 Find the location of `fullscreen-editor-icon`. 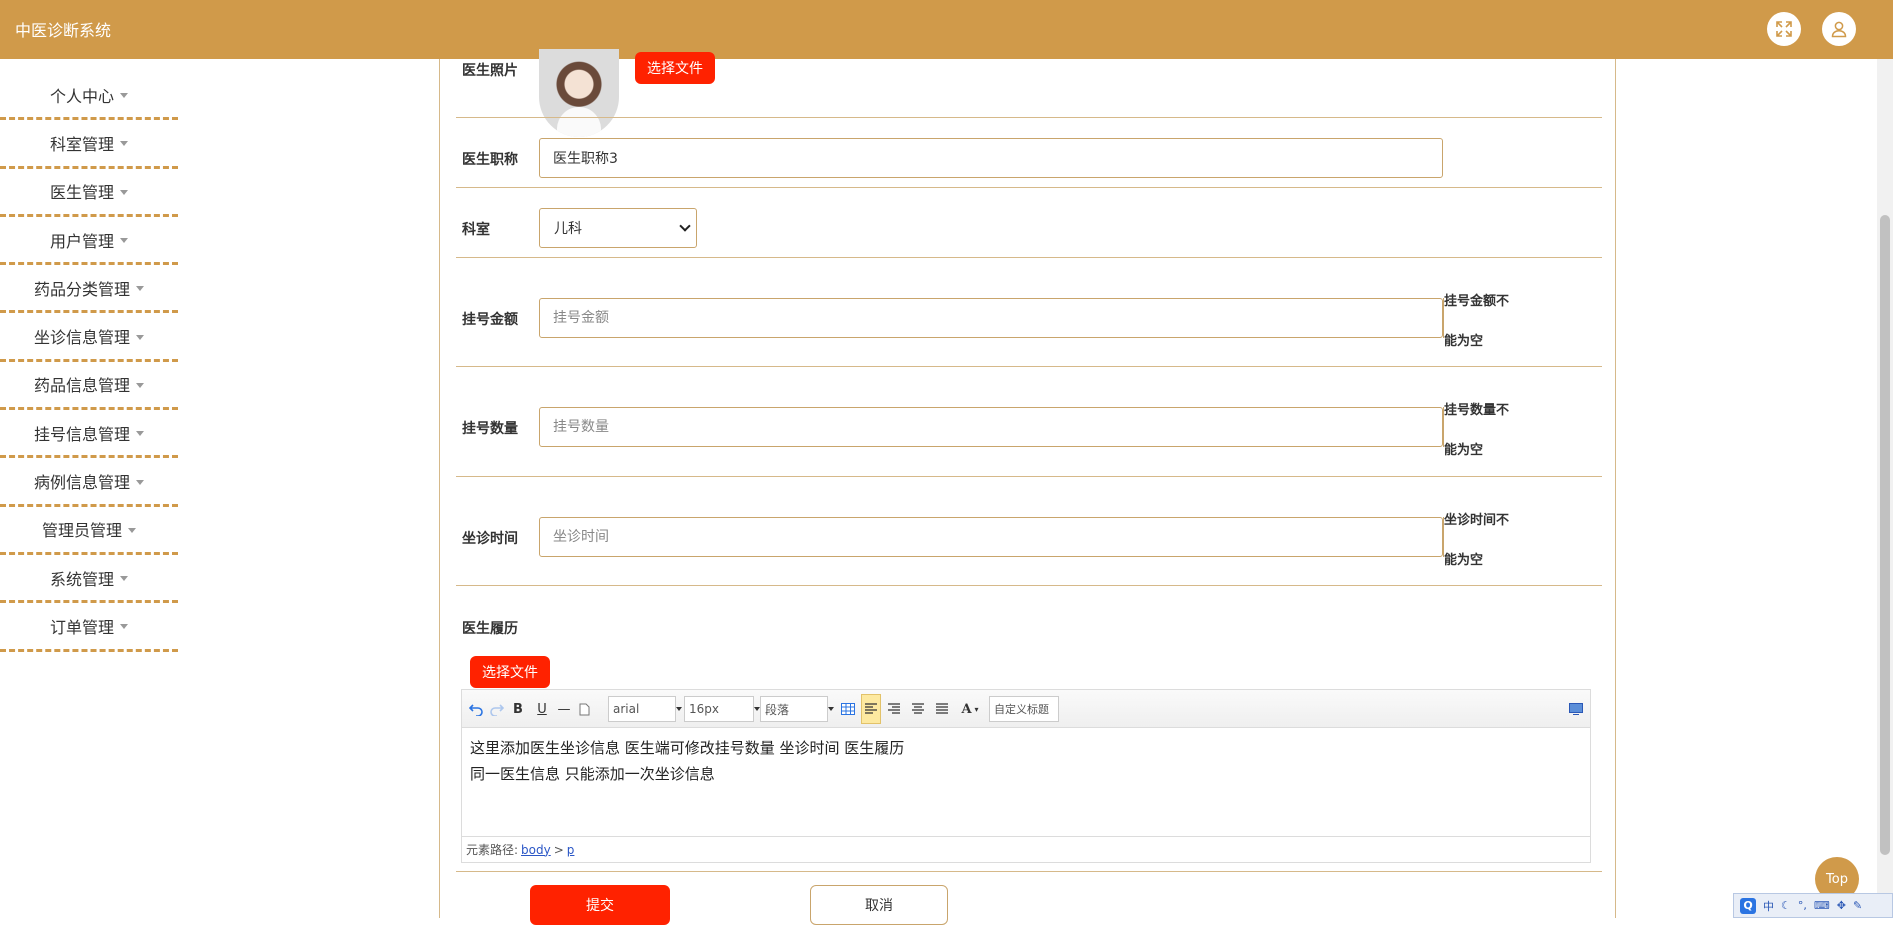

fullscreen-editor-icon is located at coordinates (1576, 709).